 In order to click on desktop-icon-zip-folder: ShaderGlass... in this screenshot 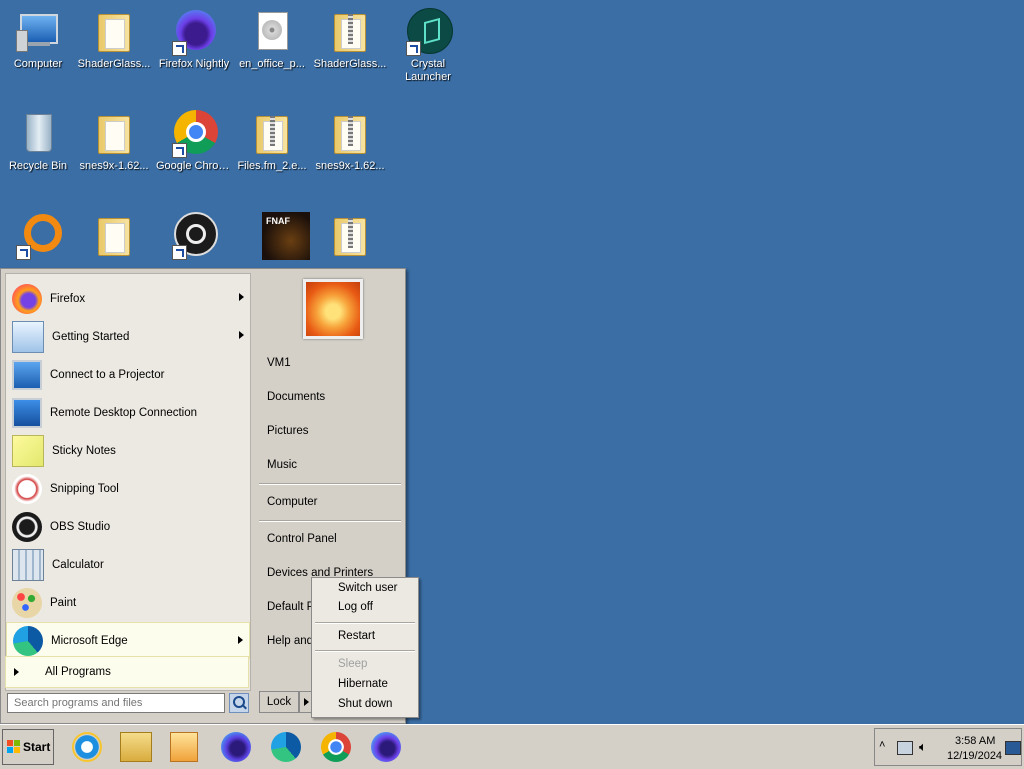, I will do `click(350, 39)`.